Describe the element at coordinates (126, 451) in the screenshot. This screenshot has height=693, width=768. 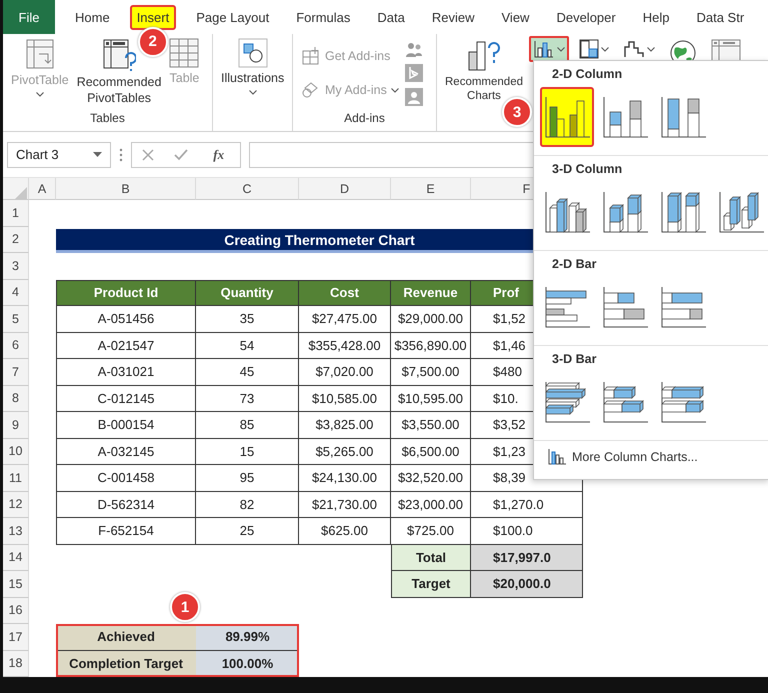
I see `table-cell: A-032145` at that location.